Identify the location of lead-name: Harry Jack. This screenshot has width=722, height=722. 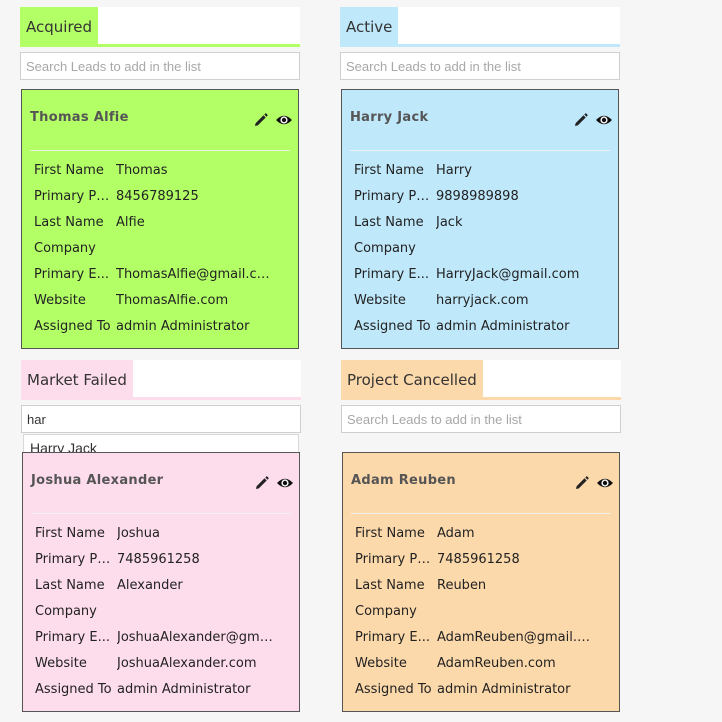
(389, 117).